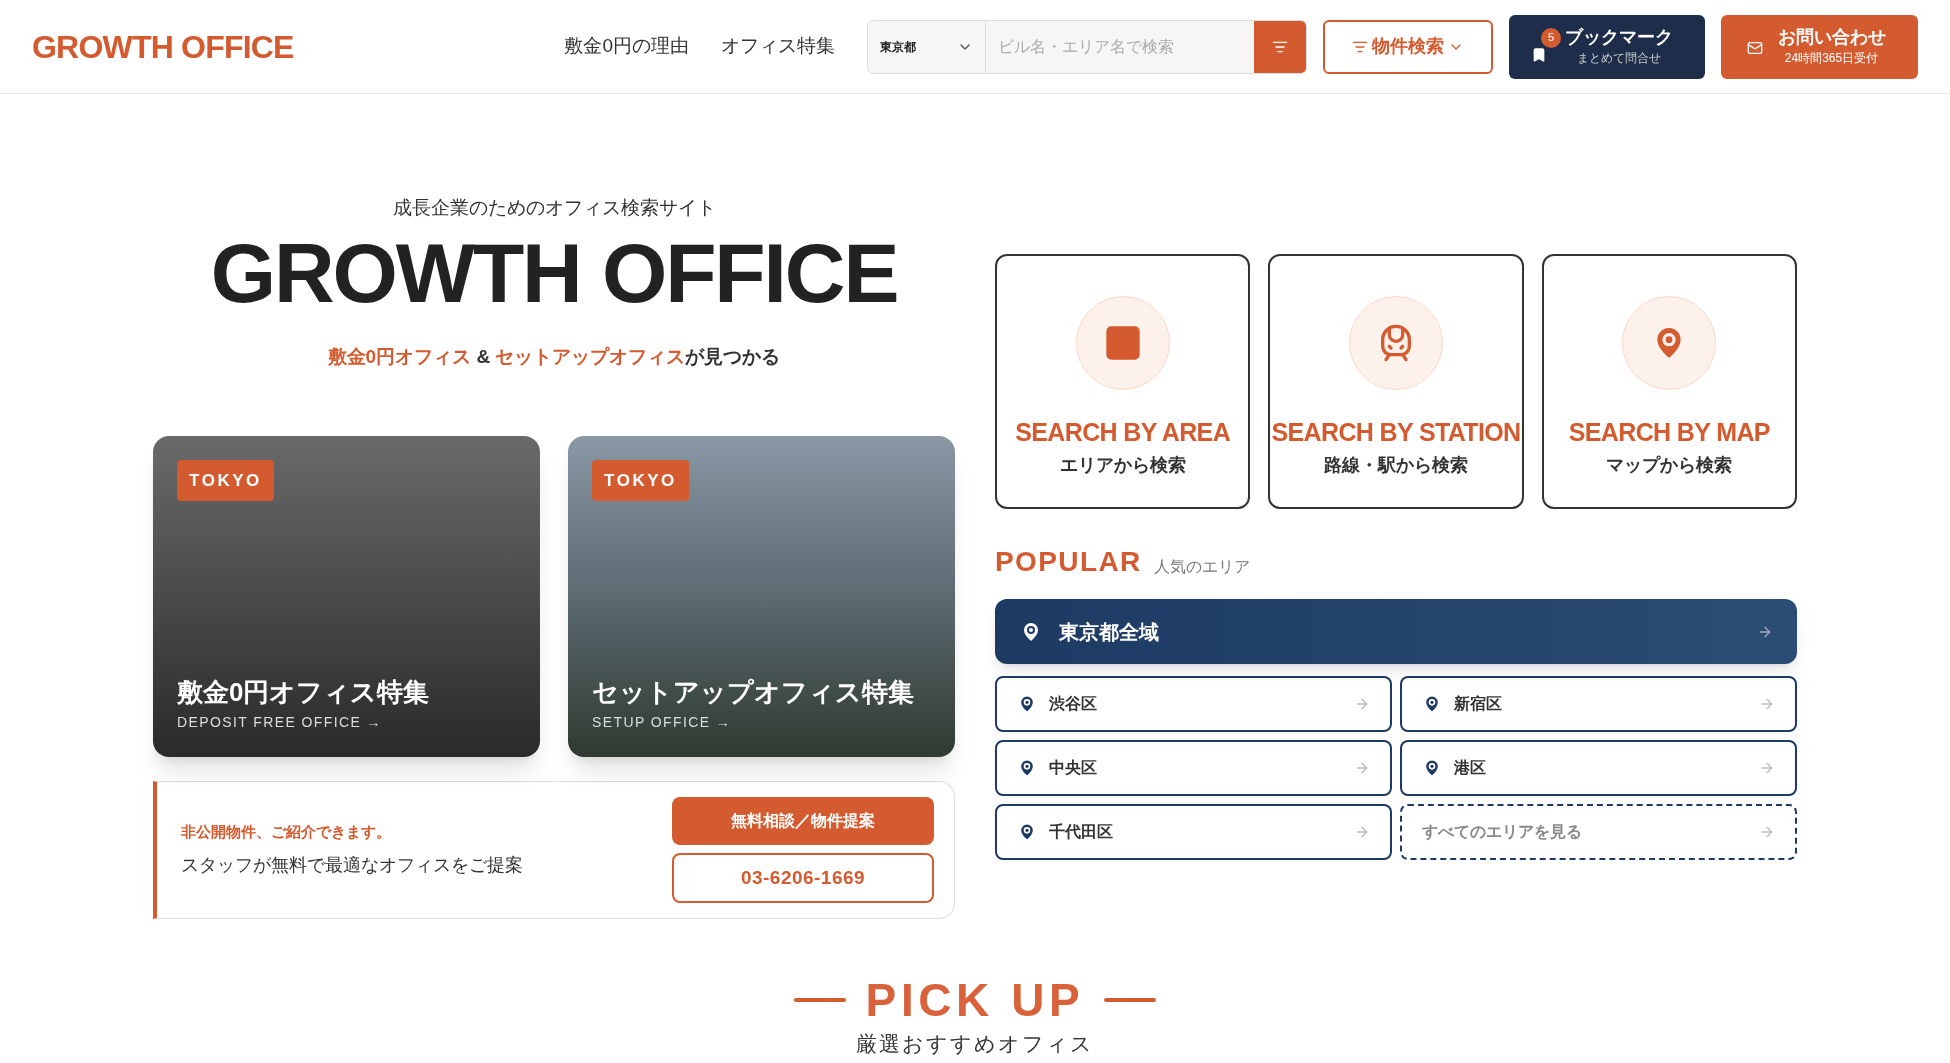  What do you see at coordinates (1396, 465) in the screenshot?
I see `search-method-subtitle: 路線・駅から検索` at bounding box center [1396, 465].